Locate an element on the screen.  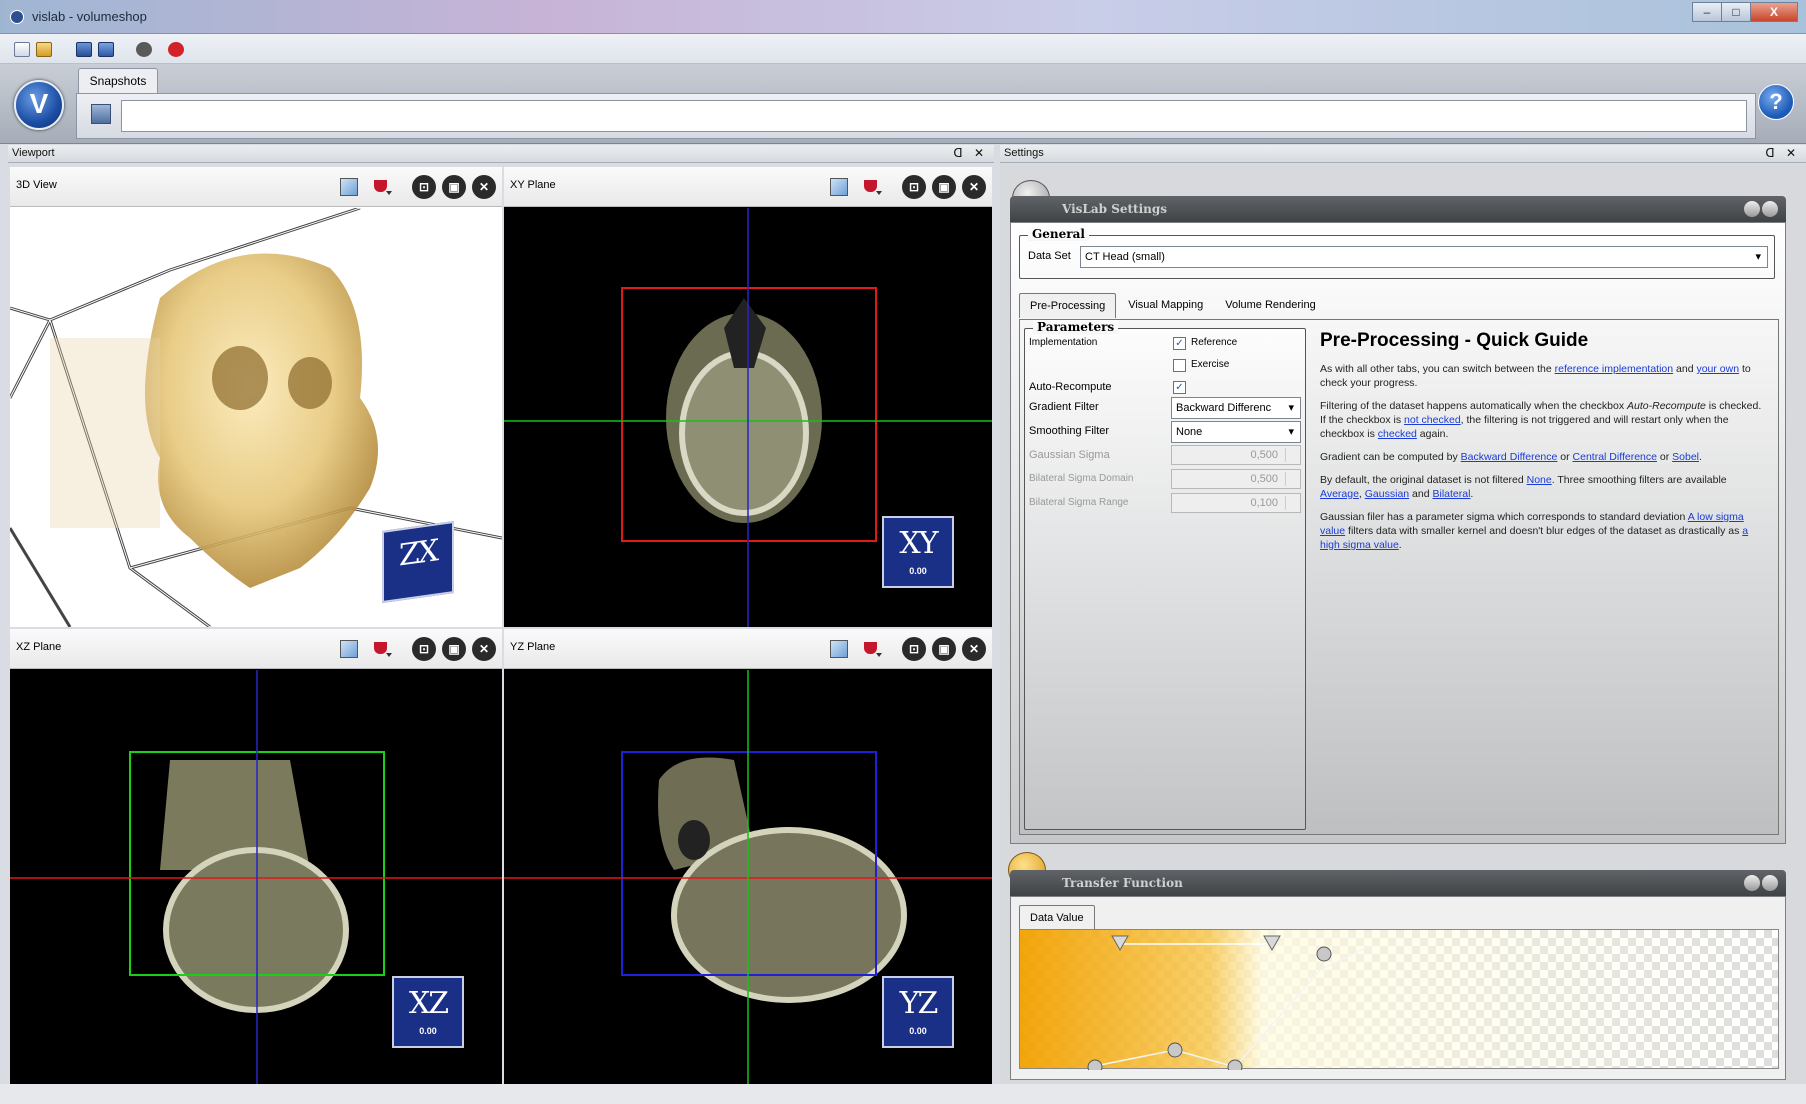
viewport-dock-title: Viewport ᗡ ✕ is located at coordinates (501, 154).